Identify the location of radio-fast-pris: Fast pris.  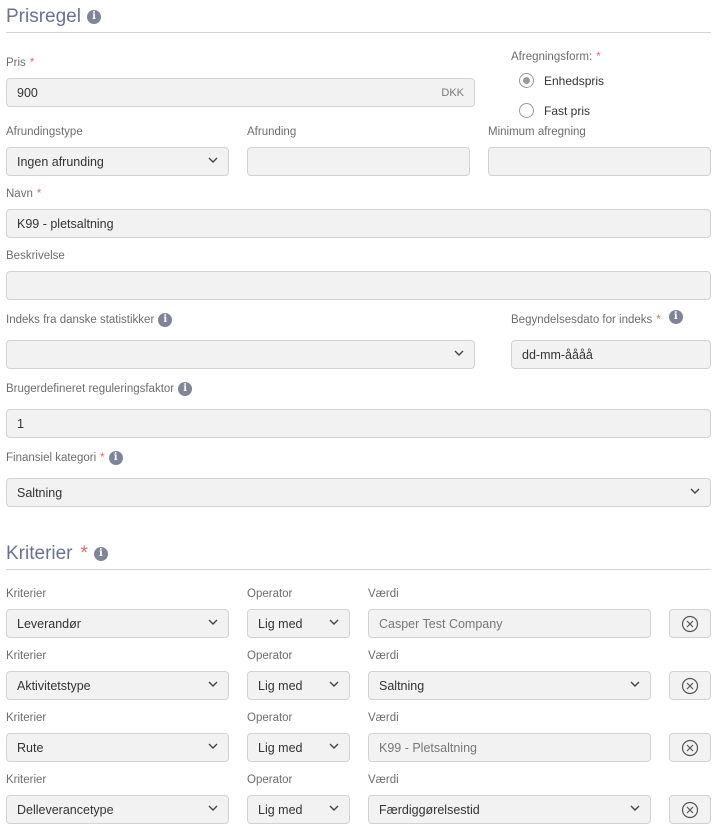
(554, 110).